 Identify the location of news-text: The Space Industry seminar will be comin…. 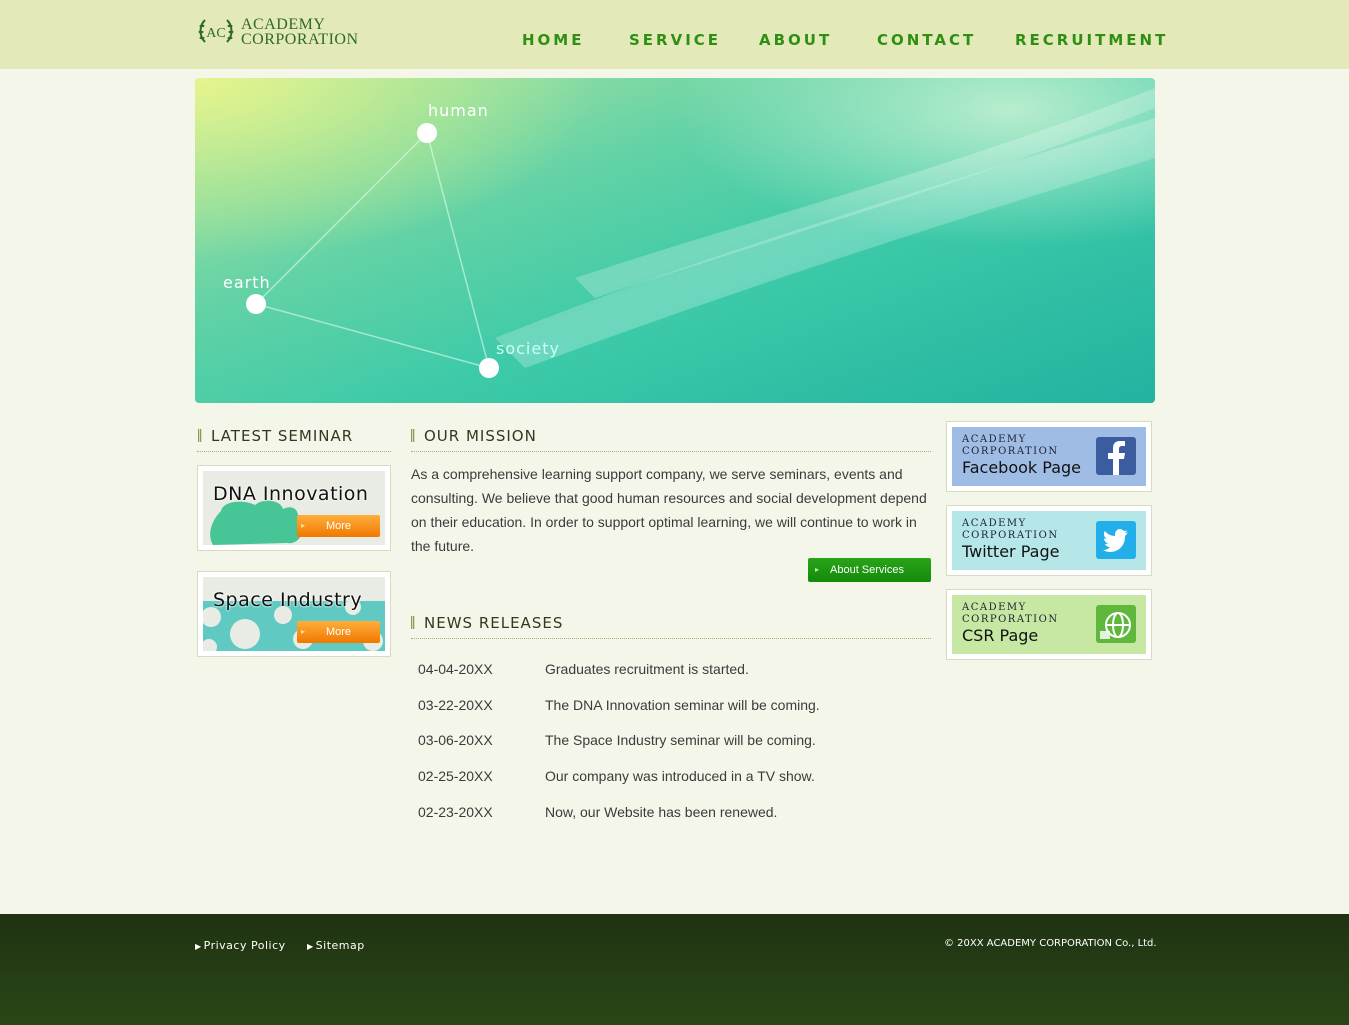
(680, 740).